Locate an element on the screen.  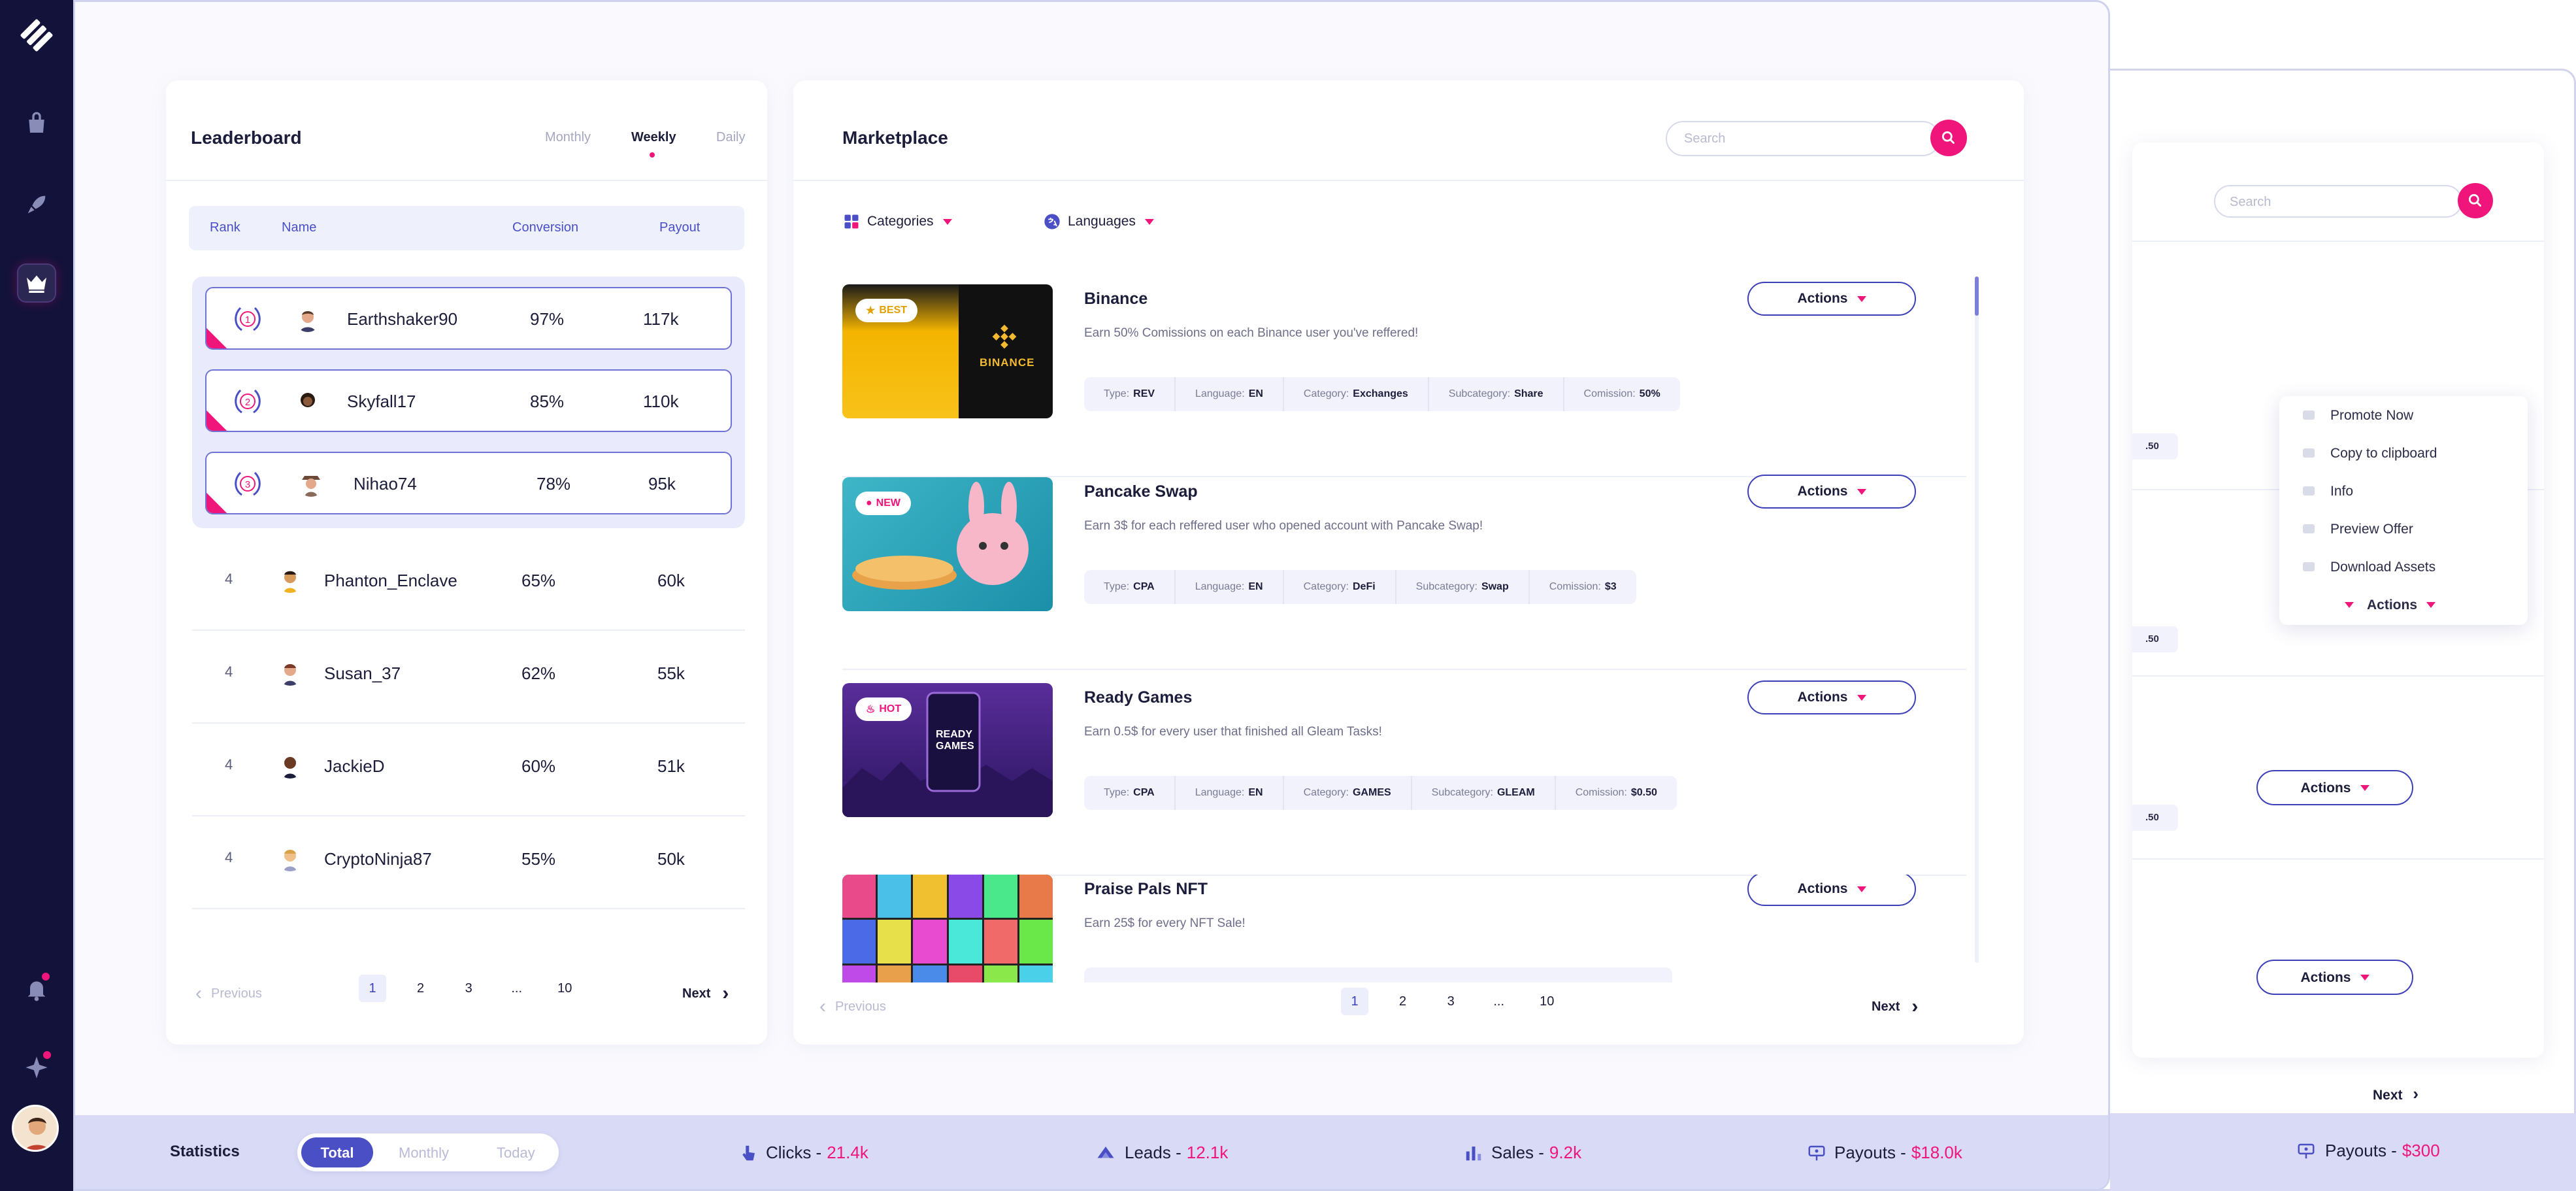
table-row: 4 Phanton_Enclave 65% 60k is located at coordinates (468, 584).